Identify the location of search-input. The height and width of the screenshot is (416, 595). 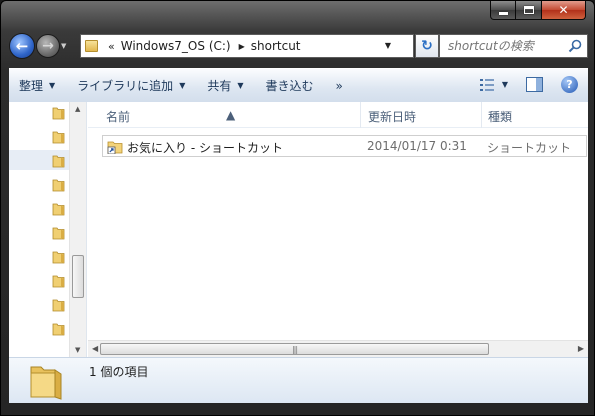
(505, 46).